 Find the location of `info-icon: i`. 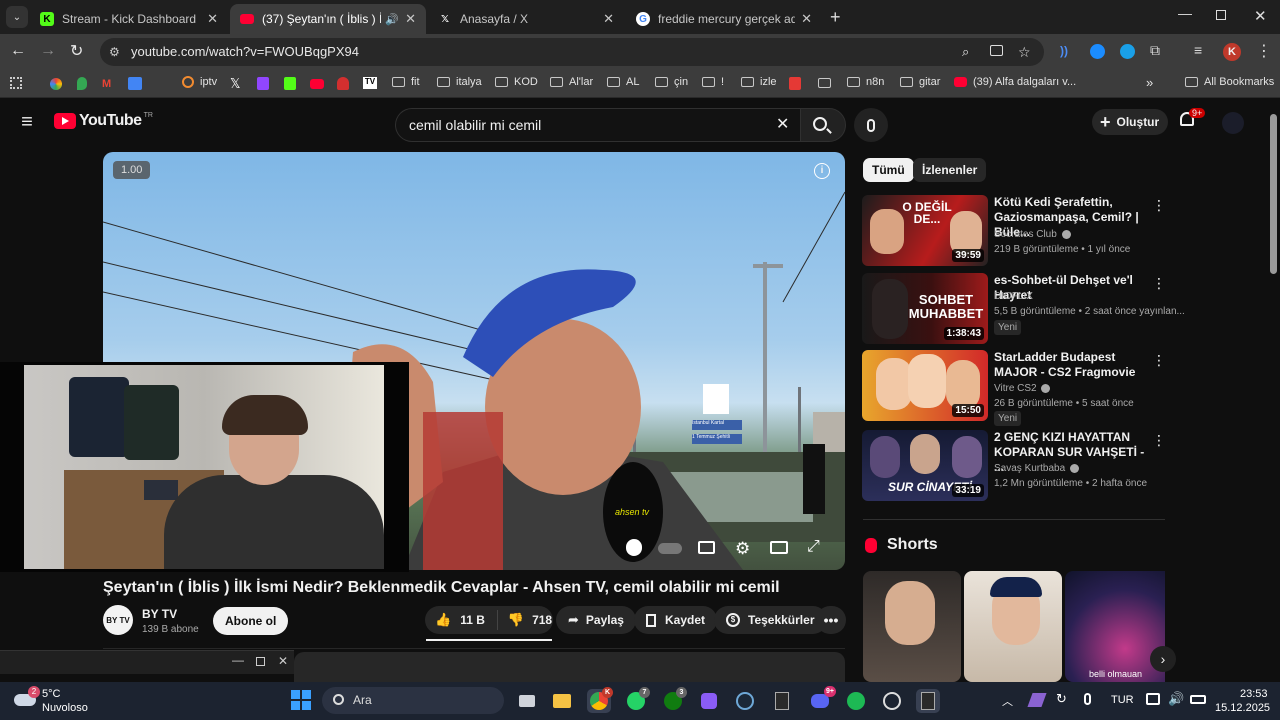

info-icon: i is located at coordinates (822, 171).